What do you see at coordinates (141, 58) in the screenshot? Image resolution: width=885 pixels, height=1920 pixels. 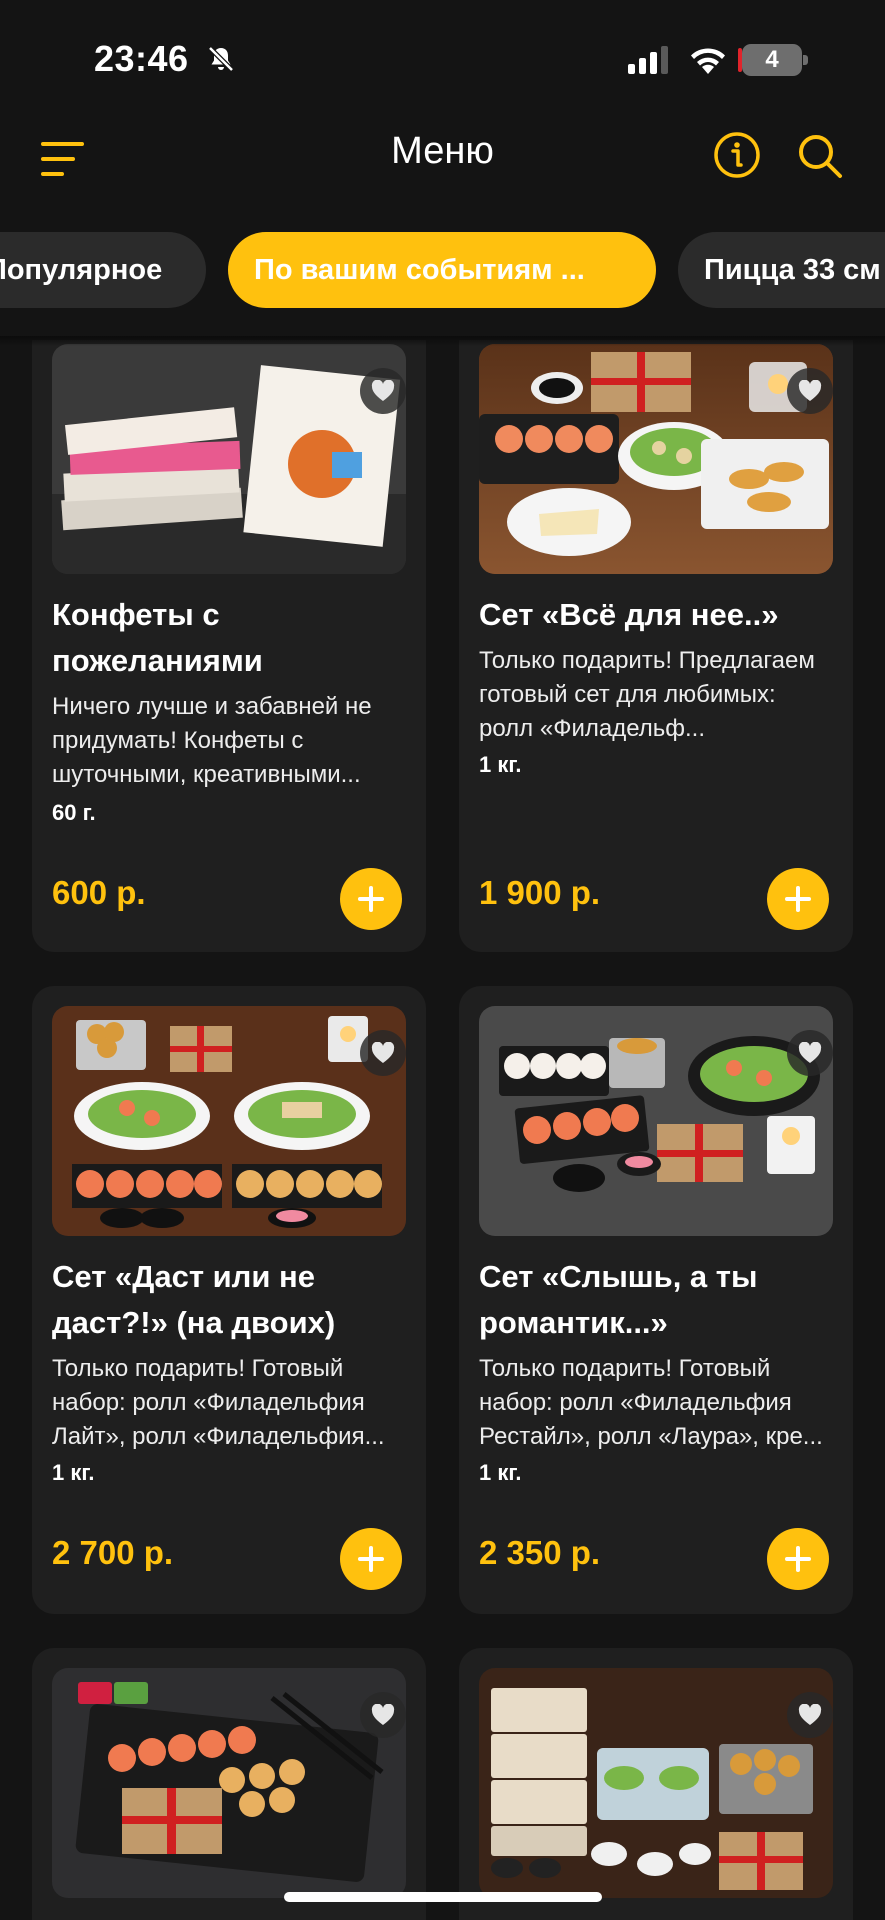 I see `status-time: 23:46` at bounding box center [141, 58].